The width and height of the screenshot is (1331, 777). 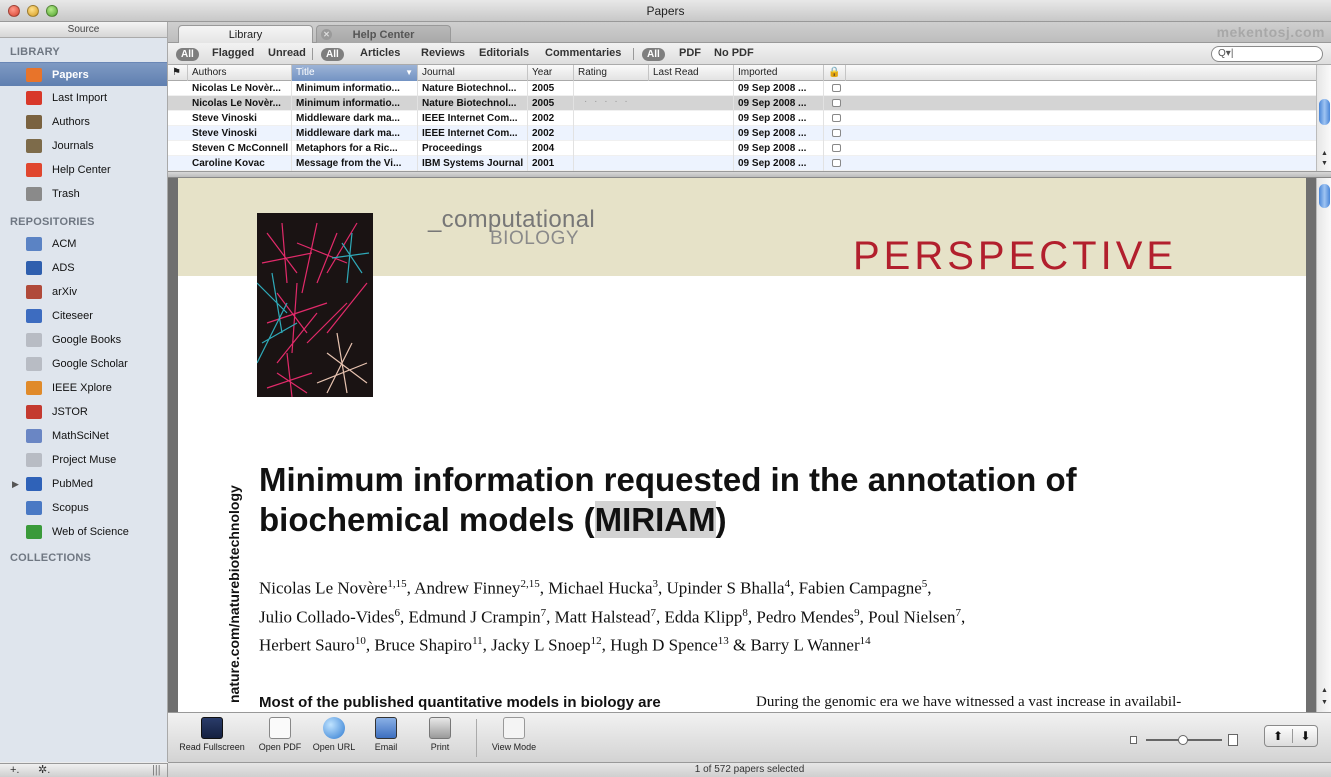 I want to click on author-name: Hugh D Spence, so click(x=664, y=645).